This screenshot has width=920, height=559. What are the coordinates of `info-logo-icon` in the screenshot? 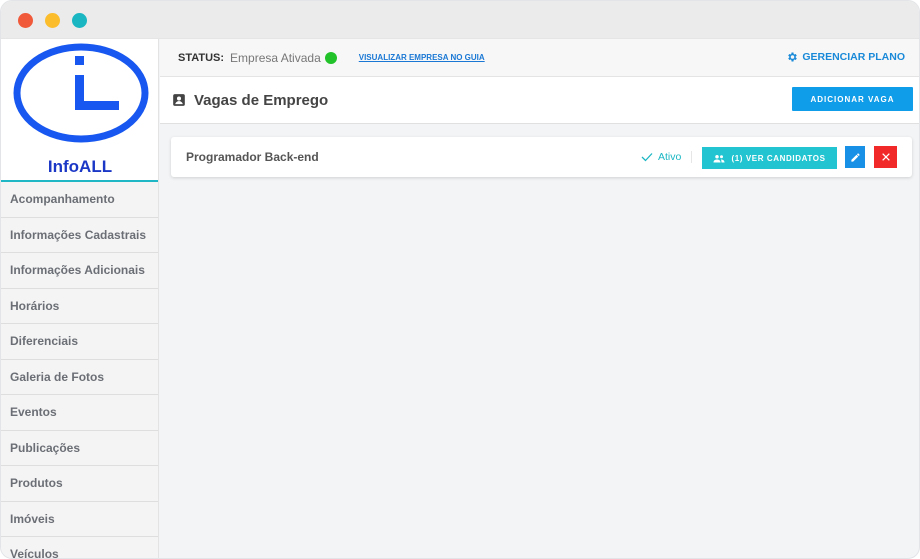 It's located at (81, 93).